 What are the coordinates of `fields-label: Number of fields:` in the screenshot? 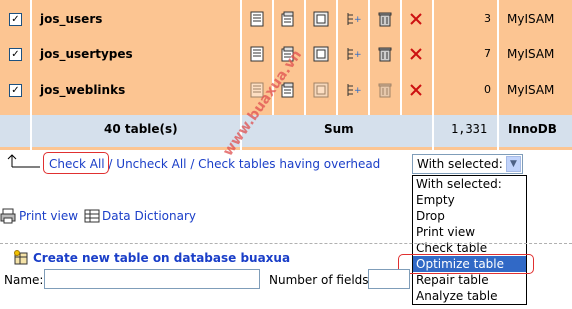 It's located at (321, 280).